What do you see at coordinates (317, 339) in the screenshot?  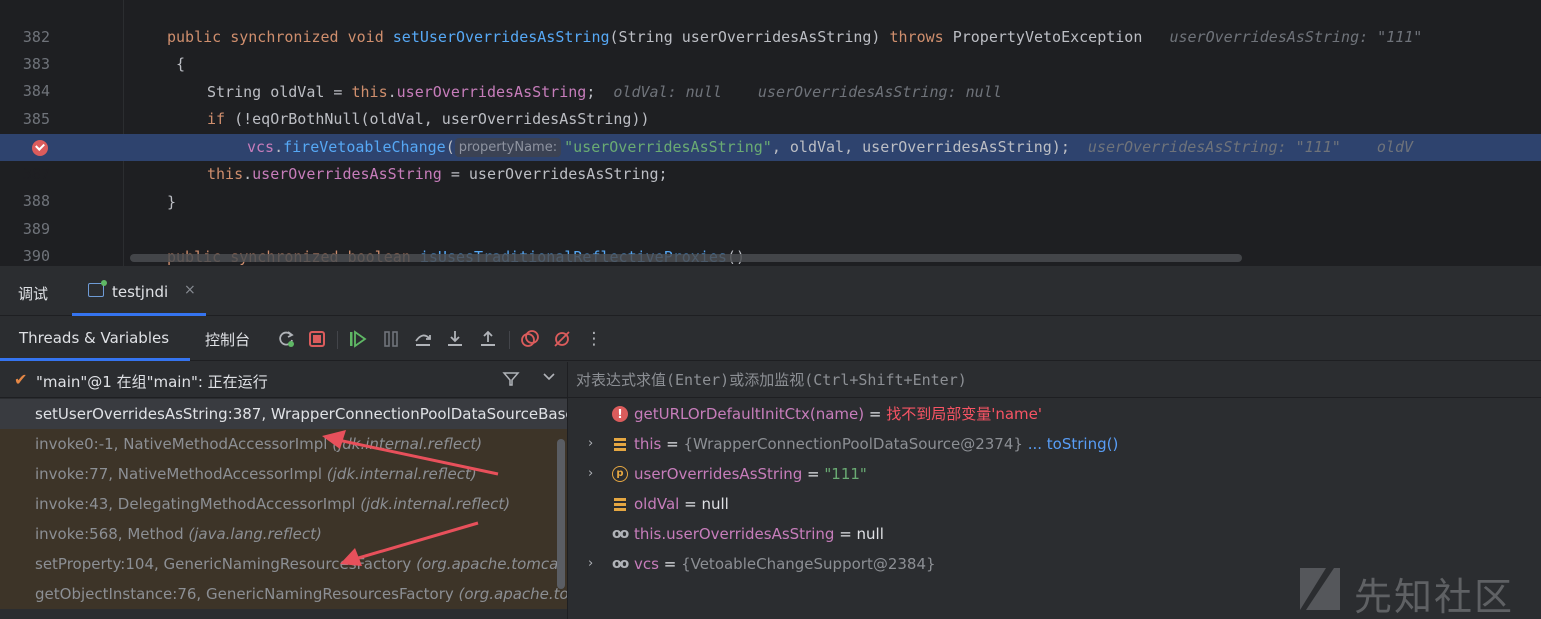 I see `stop-icon` at bounding box center [317, 339].